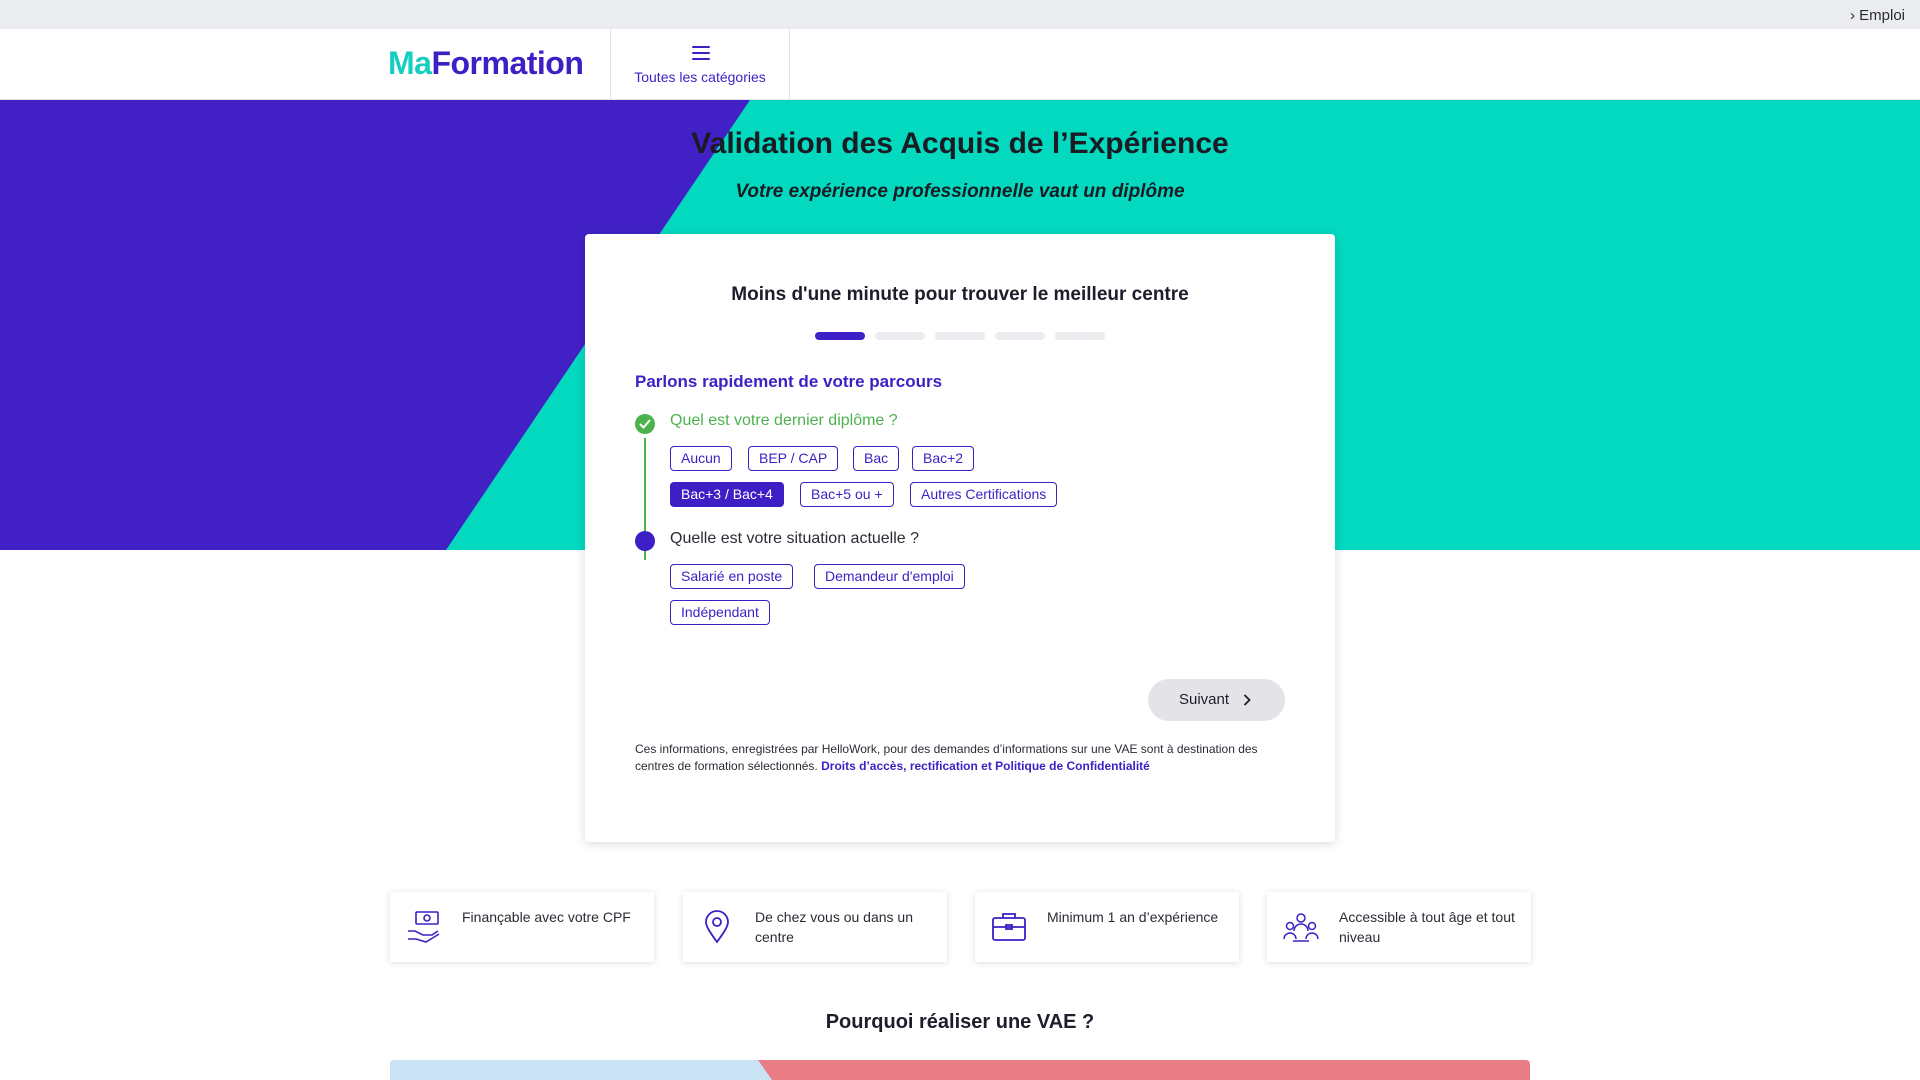 Image resolution: width=1920 pixels, height=1080 pixels. I want to click on option-autres-certifications: Autres Certifications, so click(984, 494).